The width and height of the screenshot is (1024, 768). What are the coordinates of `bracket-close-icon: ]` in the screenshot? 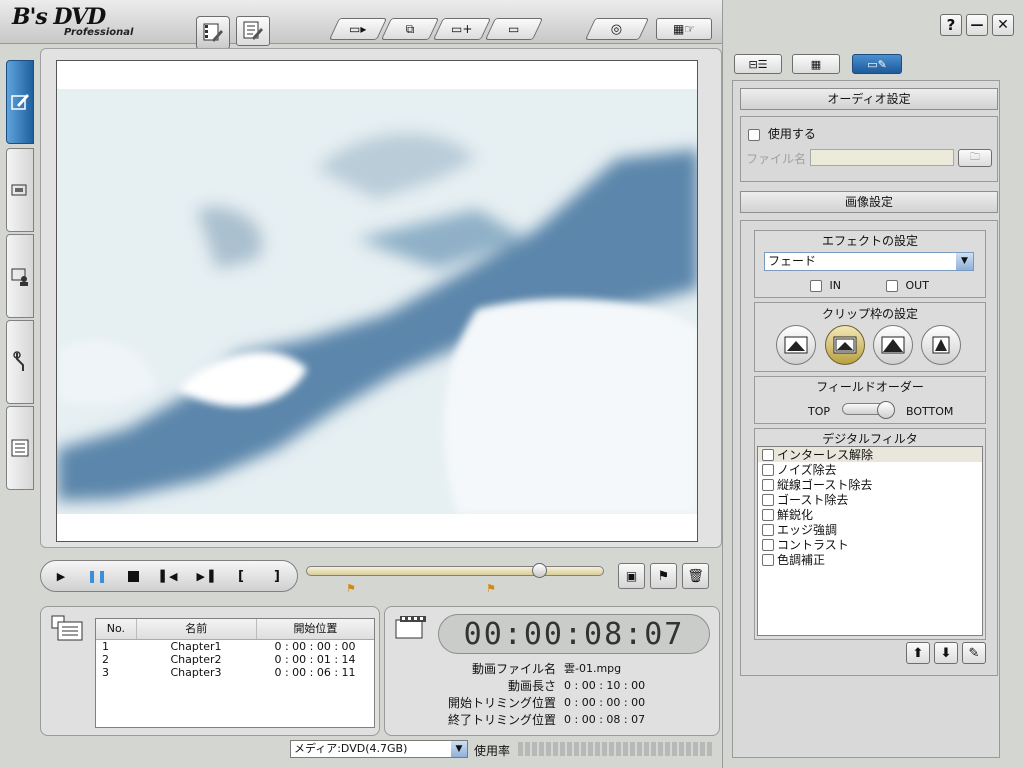 It's located at (277, 576).